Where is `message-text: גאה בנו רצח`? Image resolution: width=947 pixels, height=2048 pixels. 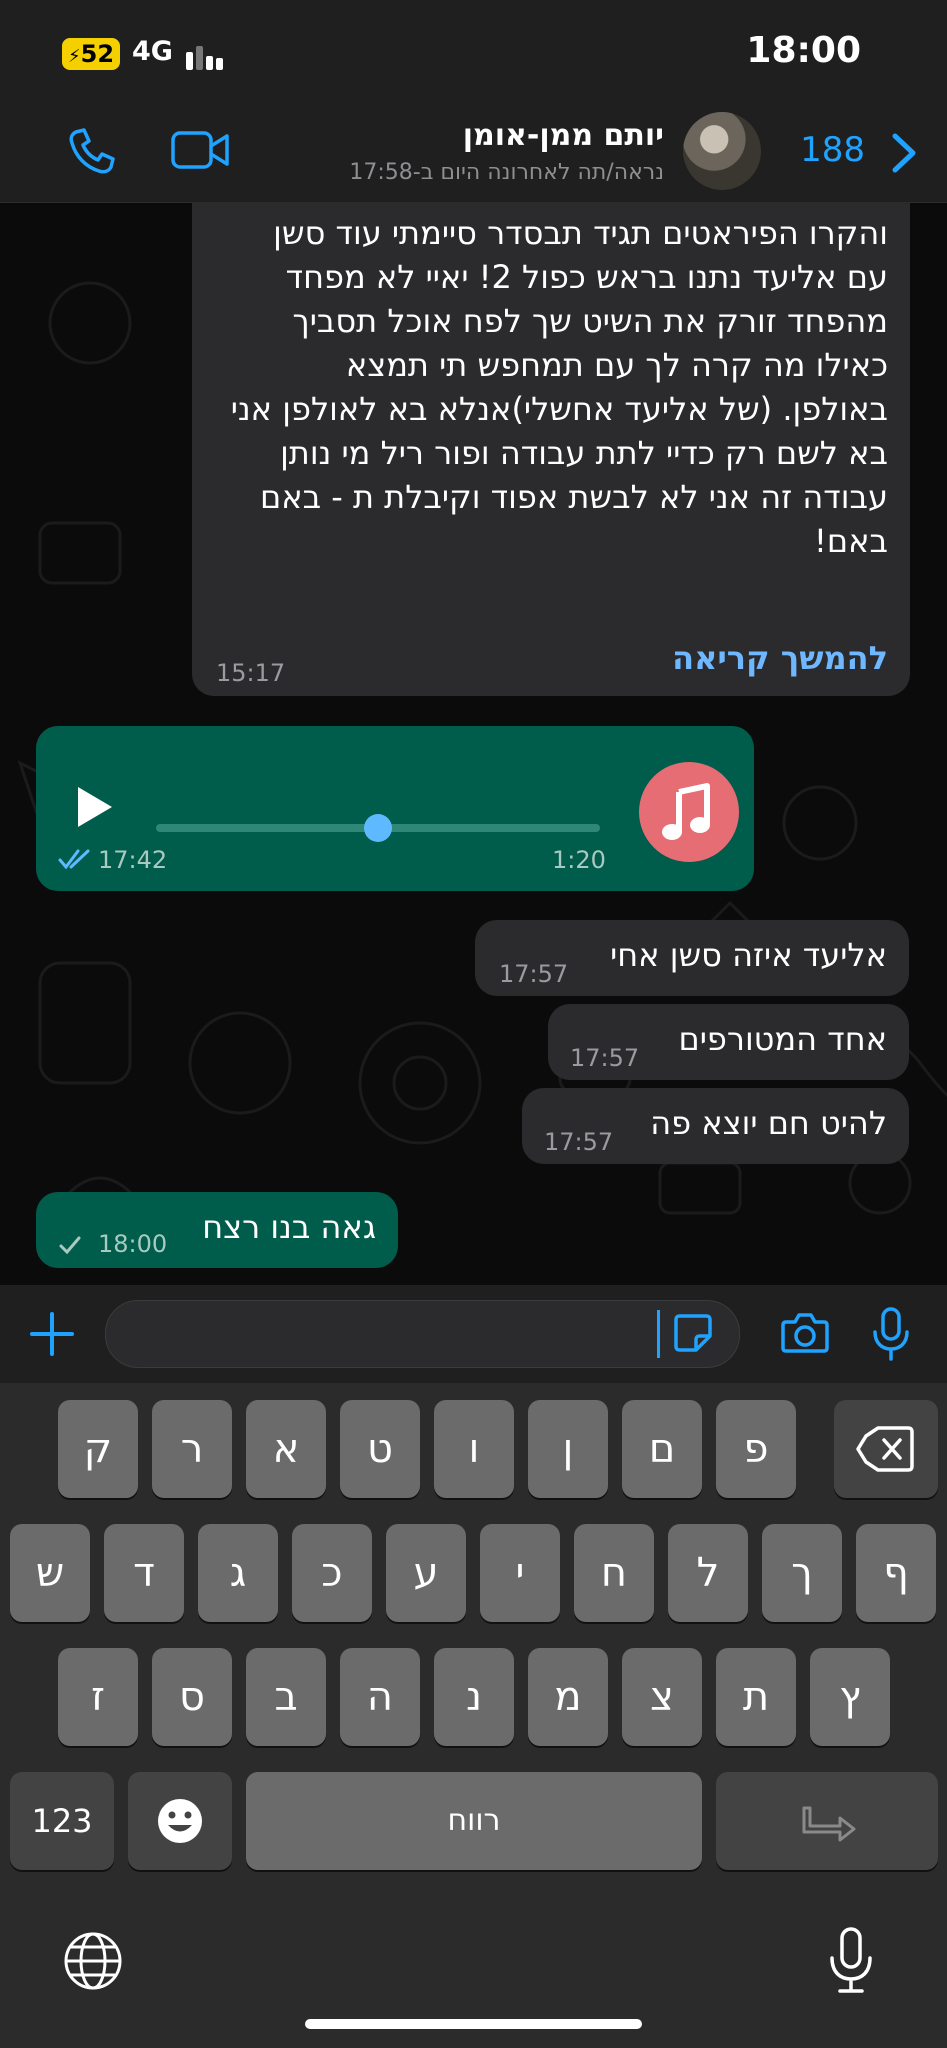
message-text: גאה בנו רצח is located at coordinates (289, 1227).